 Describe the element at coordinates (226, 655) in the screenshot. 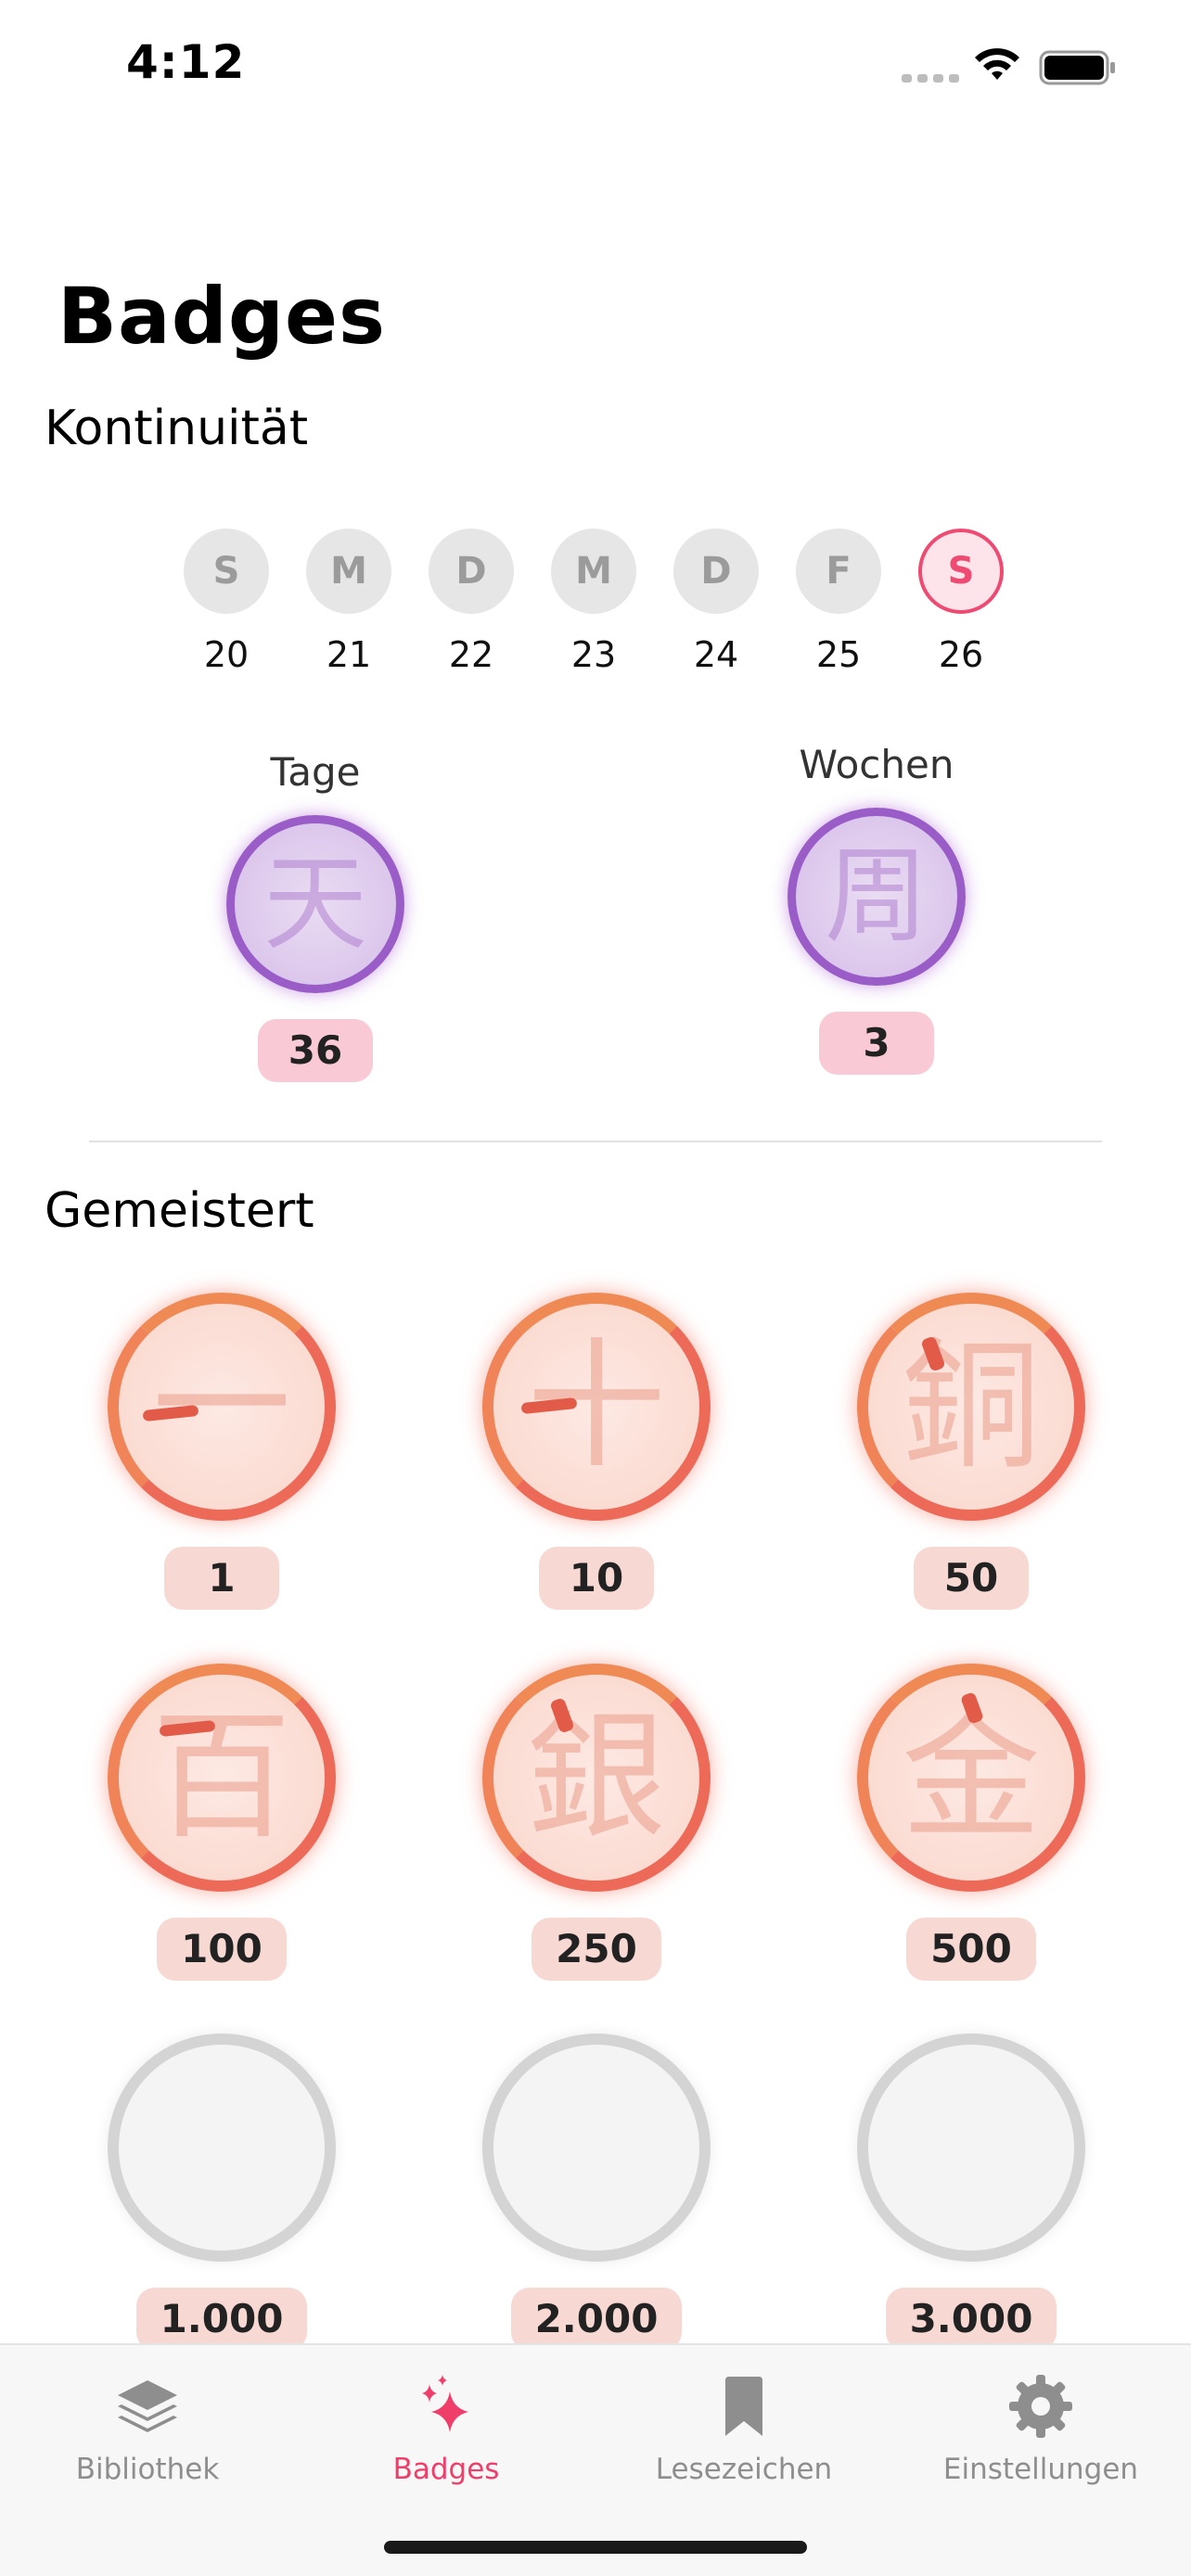

I see `day-number: 20` at that location.